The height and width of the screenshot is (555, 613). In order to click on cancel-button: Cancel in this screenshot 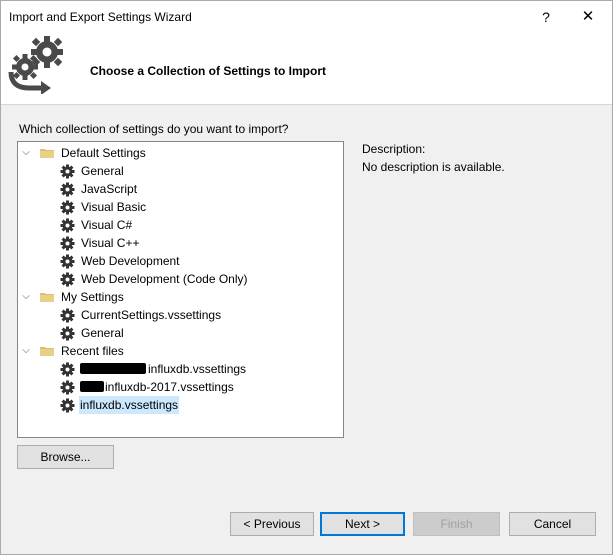, I will do `click(552, 524)`.